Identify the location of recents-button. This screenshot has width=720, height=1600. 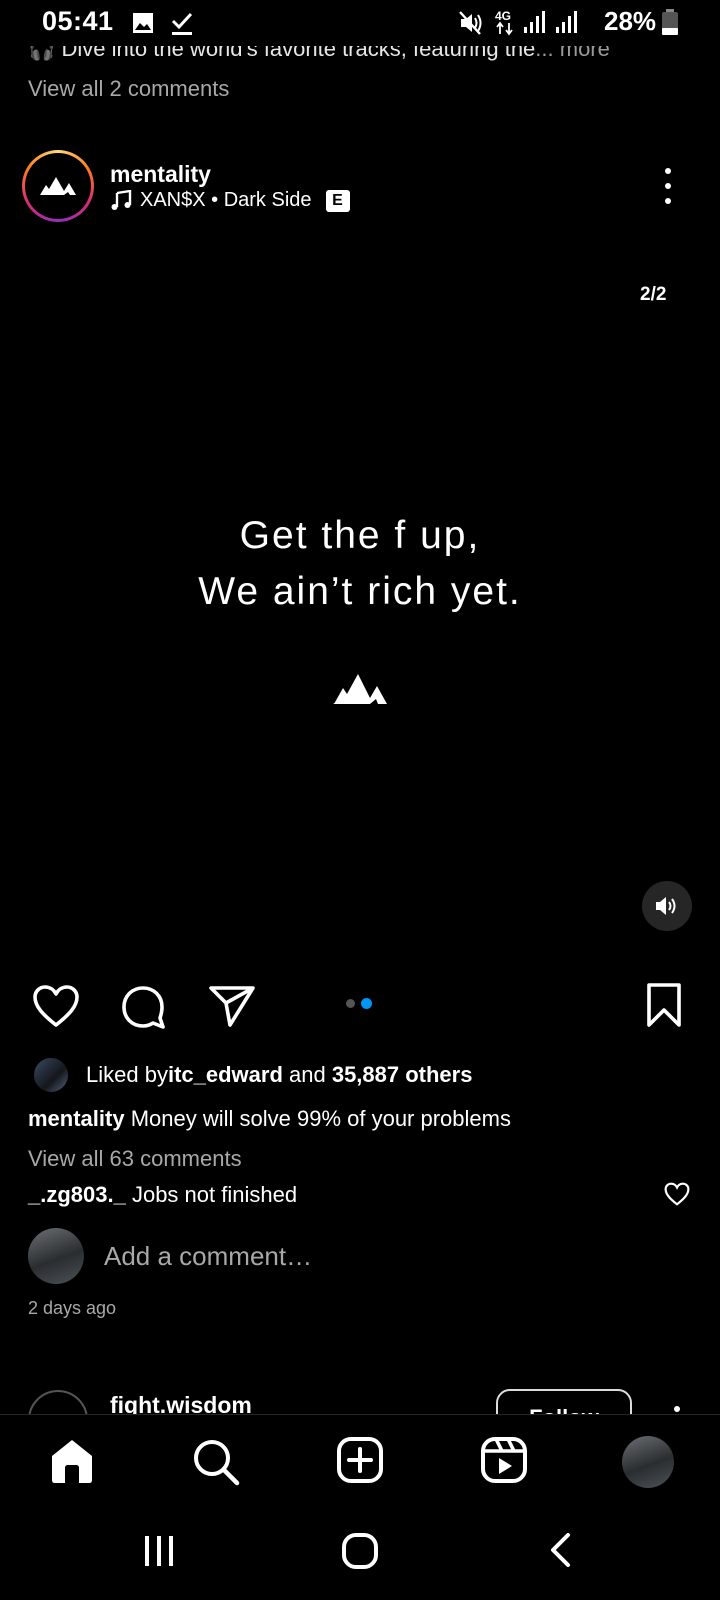
(159, 1551).